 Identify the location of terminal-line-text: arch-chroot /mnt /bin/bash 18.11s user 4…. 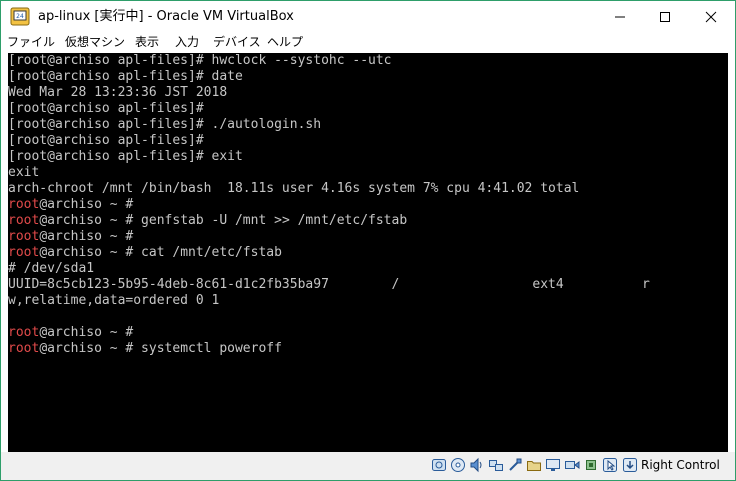
(294, 188).